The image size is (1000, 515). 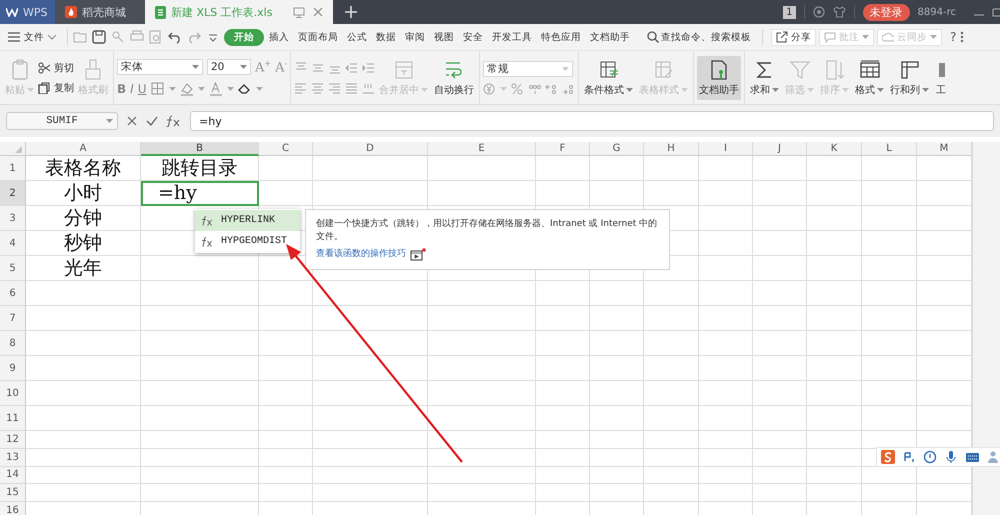 What do you see at coordinates (487, 231) in the screenshot?
I see `function-description: 创建一个快捷方式（跳转），用以打开存储在网络服务器、Intranet 或 Internet 中的文件。` at bounding box center [487, 231].